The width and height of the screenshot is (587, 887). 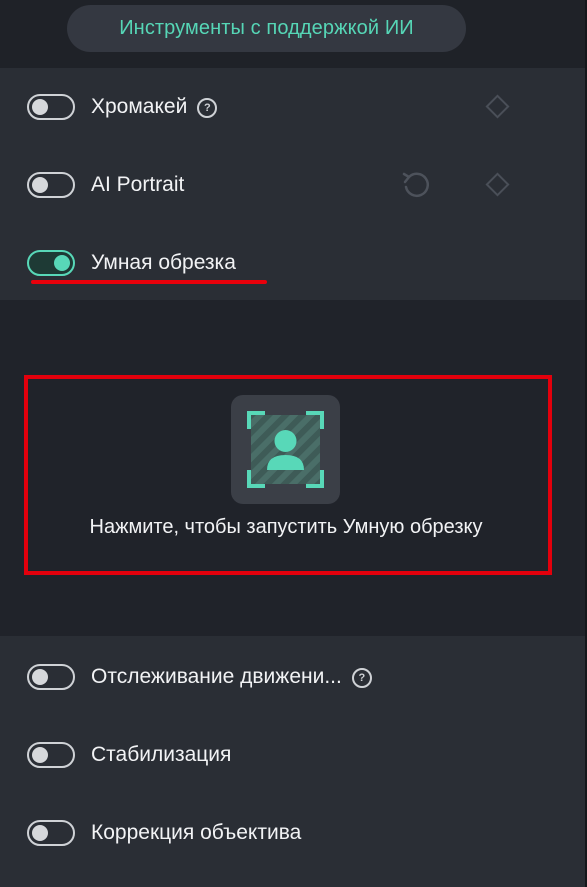 What do you see at coordinates (286, 527) in the screenshot?
I see `smart-crop-launch-text: Нажмите, чтобы запустить Умную обрезку` at bounding box center [286, 527].